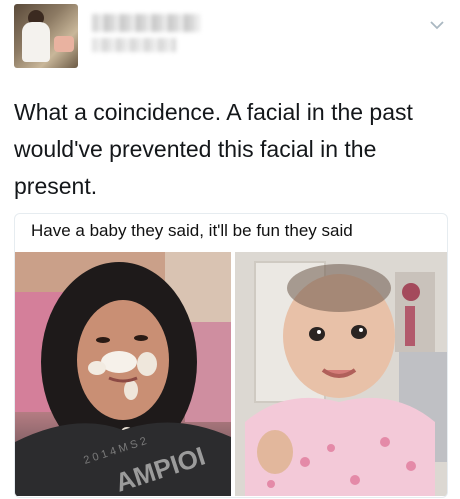 Image resolution: width=460 pixels, height=499 pixels. I want to click on avatar-figure-body, so click(36, 42).